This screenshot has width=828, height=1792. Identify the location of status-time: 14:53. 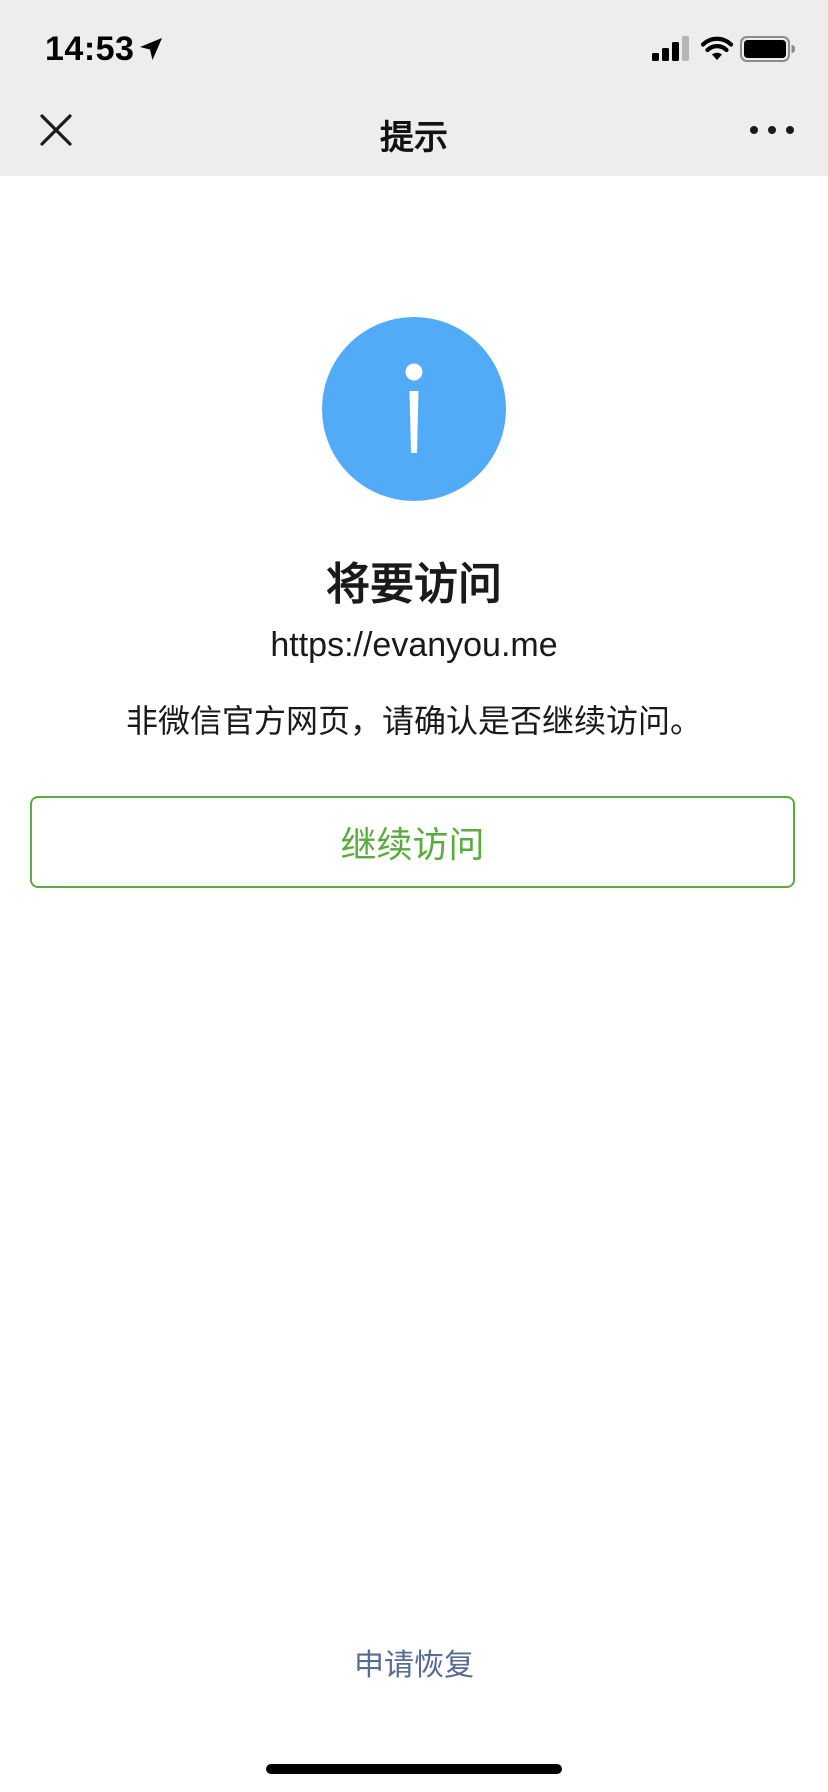
(90, 49).